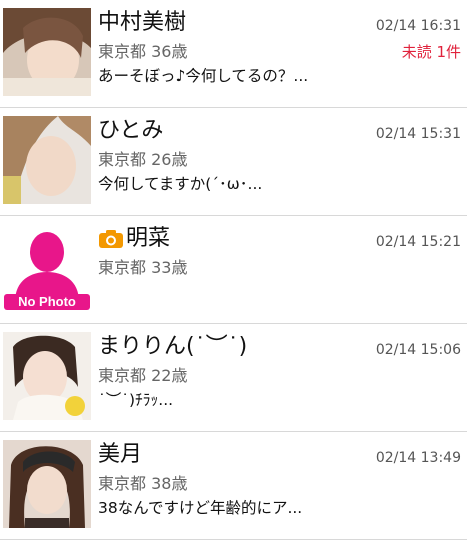 The image size is (467, 547). I want to click on sender-location-age: 東京都 33歳, so click(143, 267).